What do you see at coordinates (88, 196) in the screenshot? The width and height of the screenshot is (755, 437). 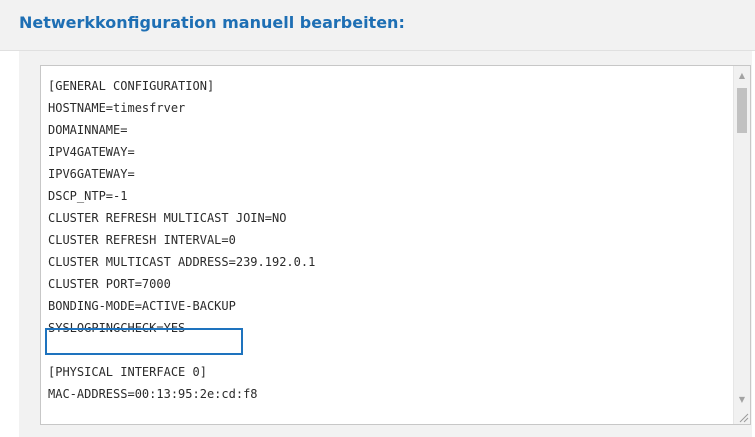 I see `config-line: DSCP_NTP=-1` at bounding box center [88, 196].